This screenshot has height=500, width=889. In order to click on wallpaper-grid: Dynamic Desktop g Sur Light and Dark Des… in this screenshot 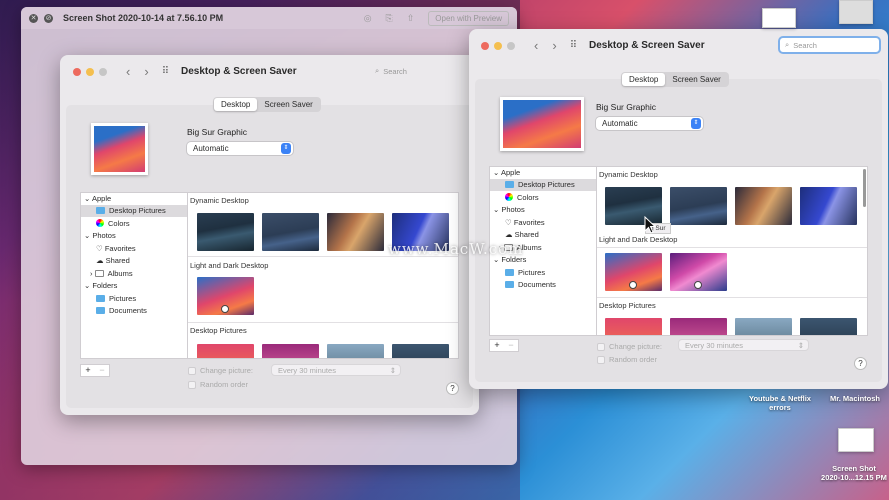, I will do `click(732, 251)`.